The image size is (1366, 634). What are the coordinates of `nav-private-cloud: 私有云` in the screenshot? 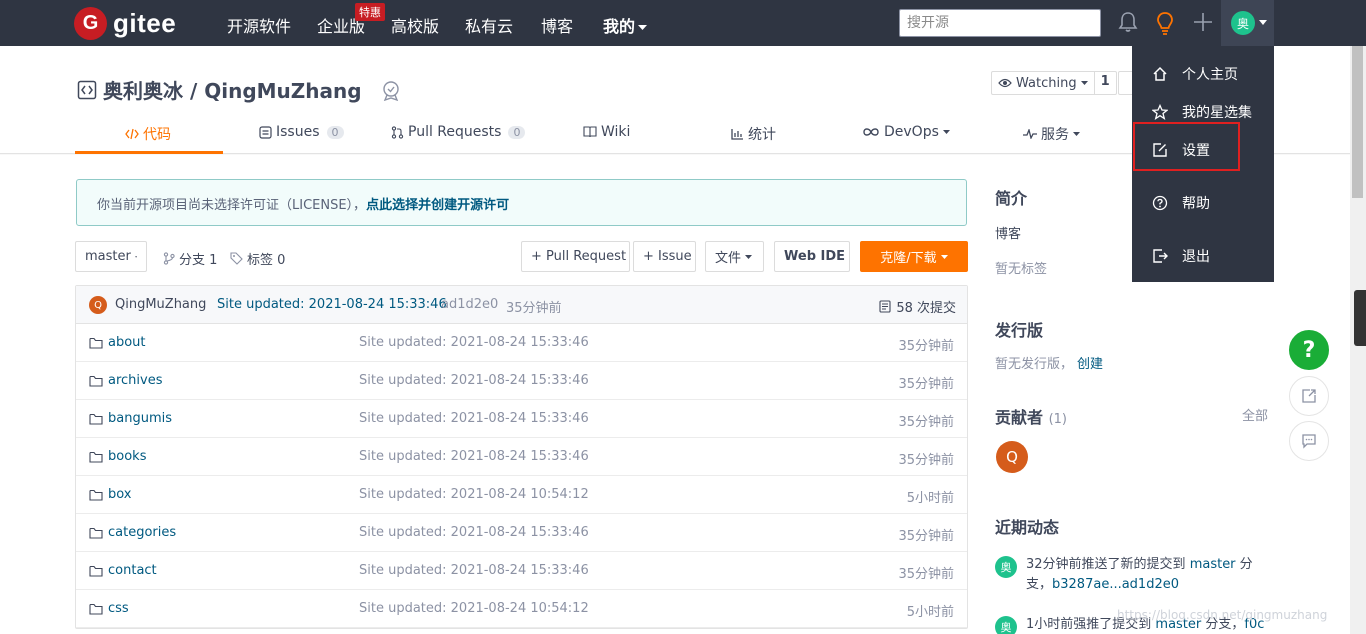 It's located at (489, 25).